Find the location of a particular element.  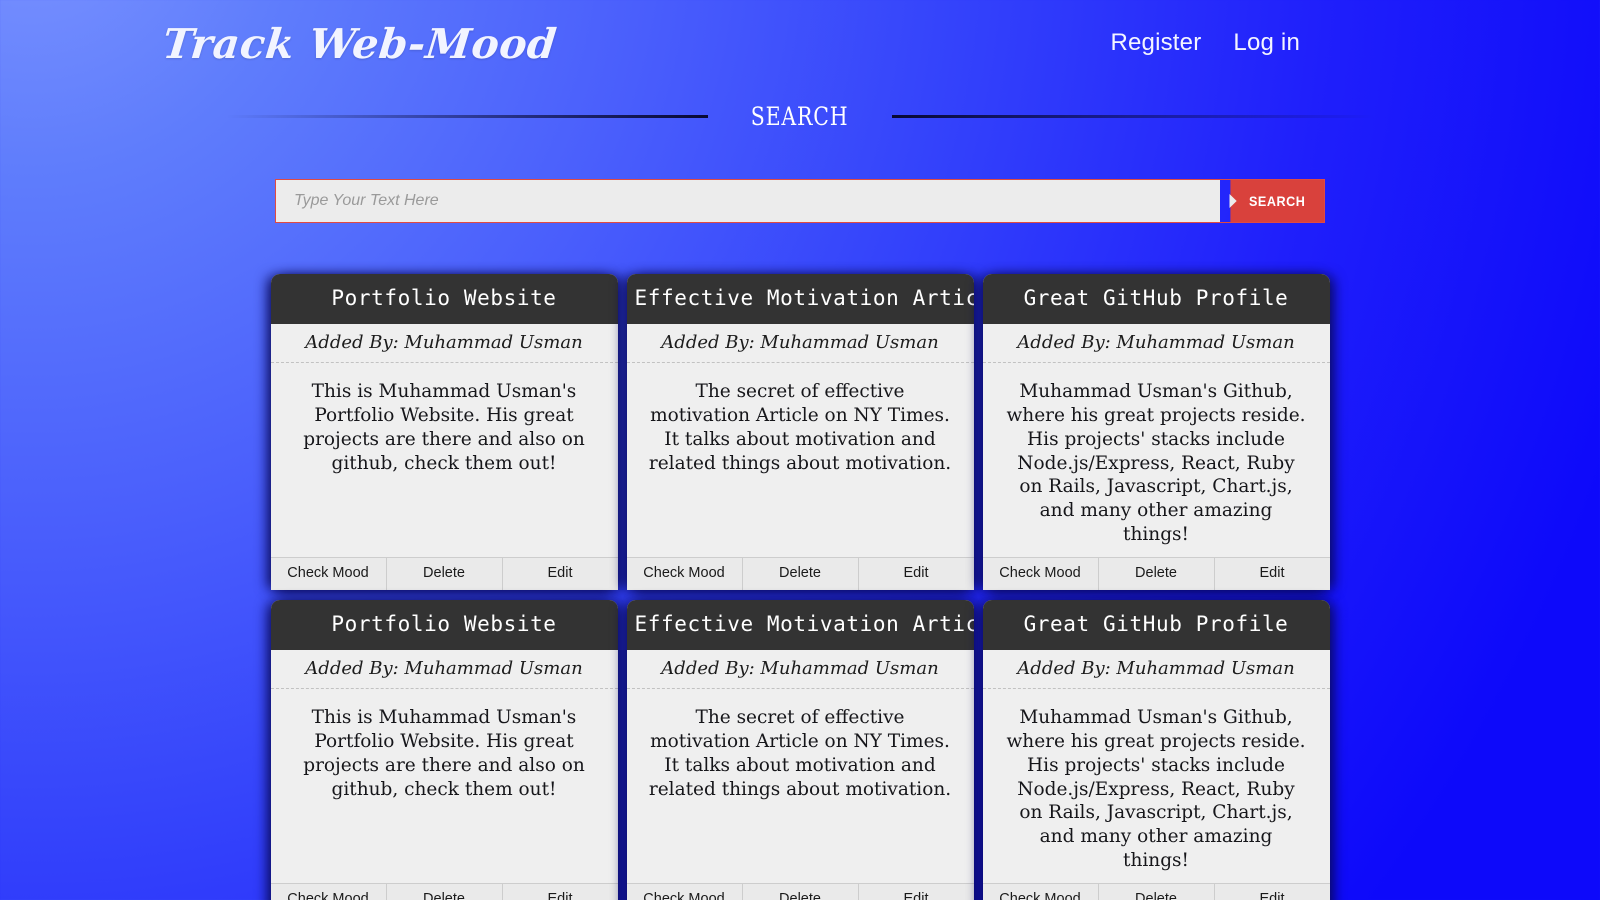

heading-rule-right is located at coordinates (1132, 116).